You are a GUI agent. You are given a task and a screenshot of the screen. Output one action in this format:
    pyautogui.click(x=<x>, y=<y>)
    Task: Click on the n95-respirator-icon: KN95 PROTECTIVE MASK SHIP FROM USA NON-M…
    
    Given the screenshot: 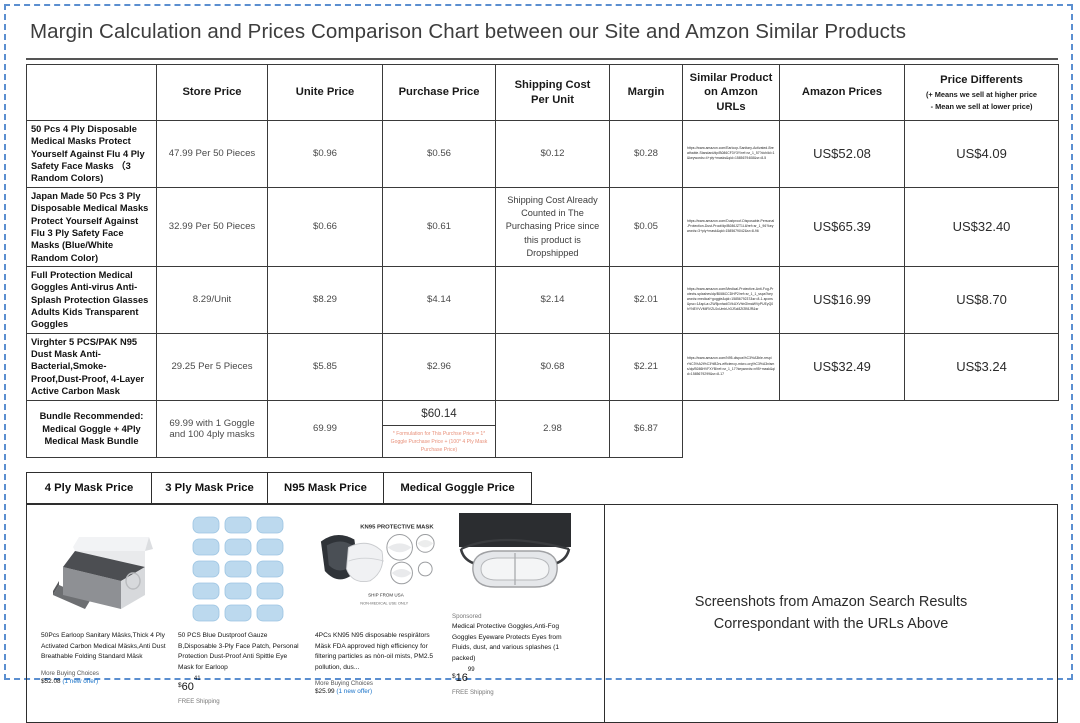 What is the action you would take?
    pyautogui.click(x=378, y=569)
    